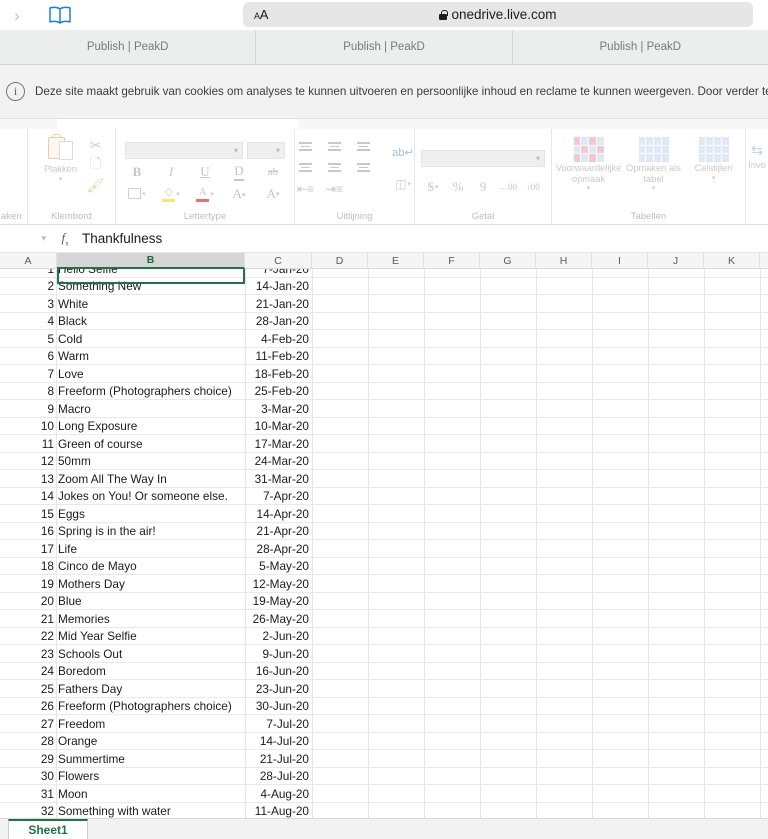 The height and width of the screenshot is (839, 768). What do you see at coordinates (640, 47) in the screenshot?
I see `browser-tab-3: Publish | PeakD` at bounding box center [640, 47].